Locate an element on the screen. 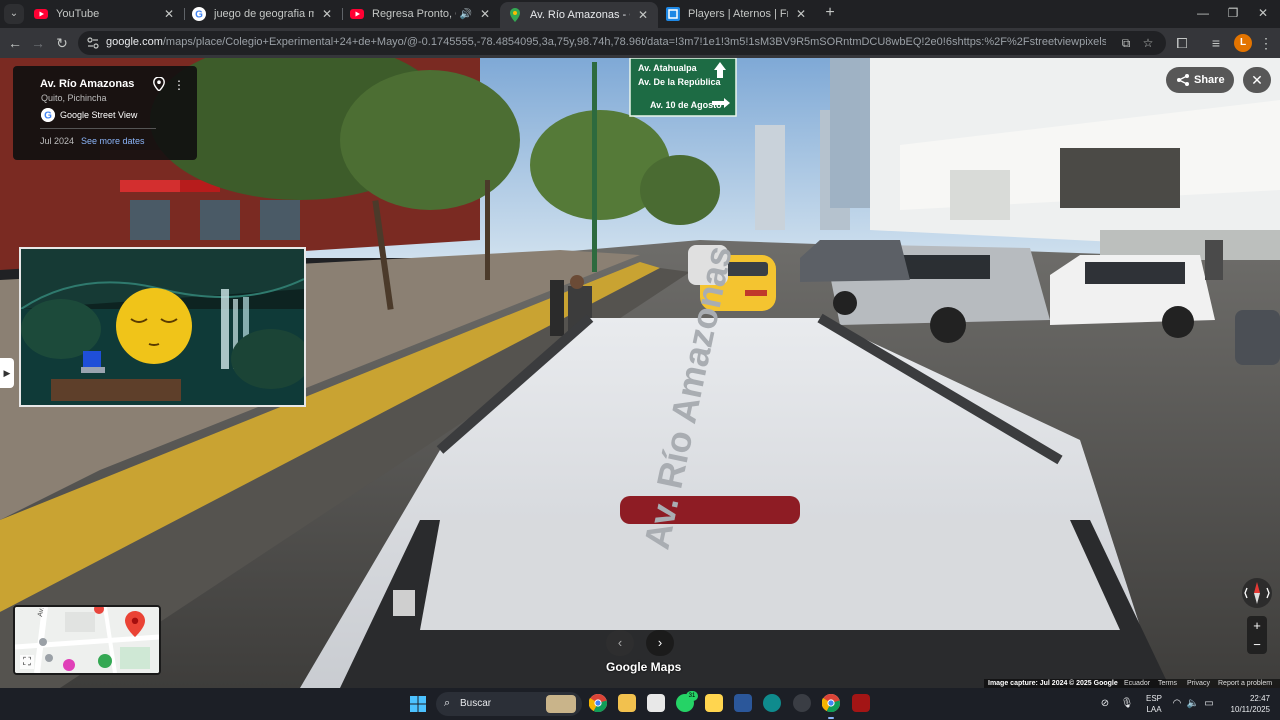 The image size is (1280, 720). reload-button: ↻ is located at coordinates (62, 43).